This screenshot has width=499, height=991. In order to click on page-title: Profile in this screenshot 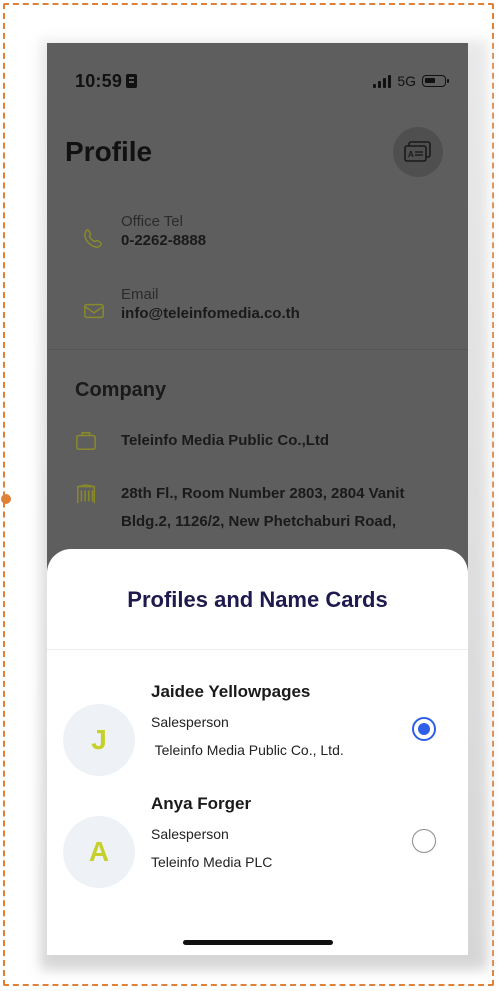, I will do `click(109, 151)`.